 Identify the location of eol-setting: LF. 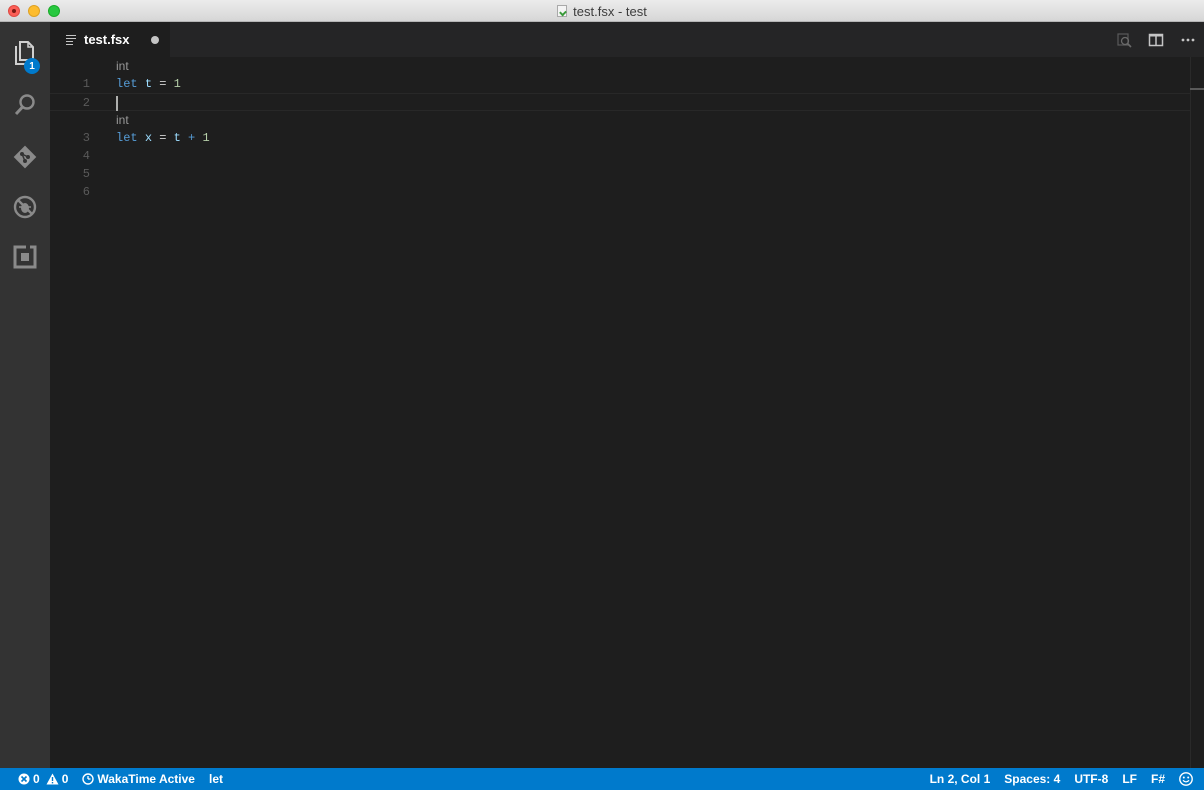
(1129, 779).